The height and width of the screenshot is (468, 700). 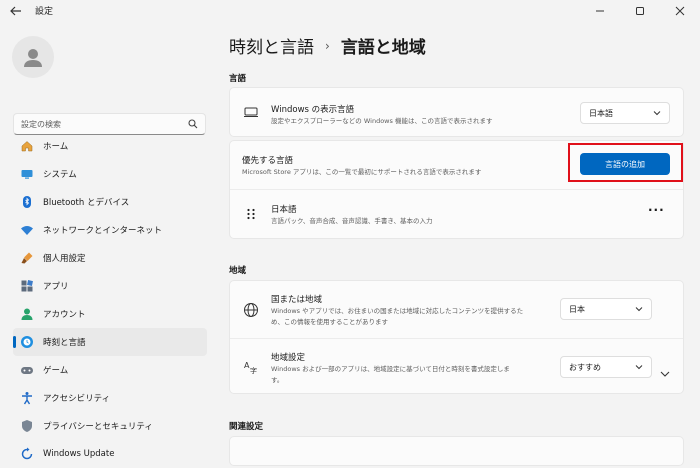 What do you see at coordinates (193, 124) in the screenshot?
I see `search-icon` at bounding box center [193, 124].